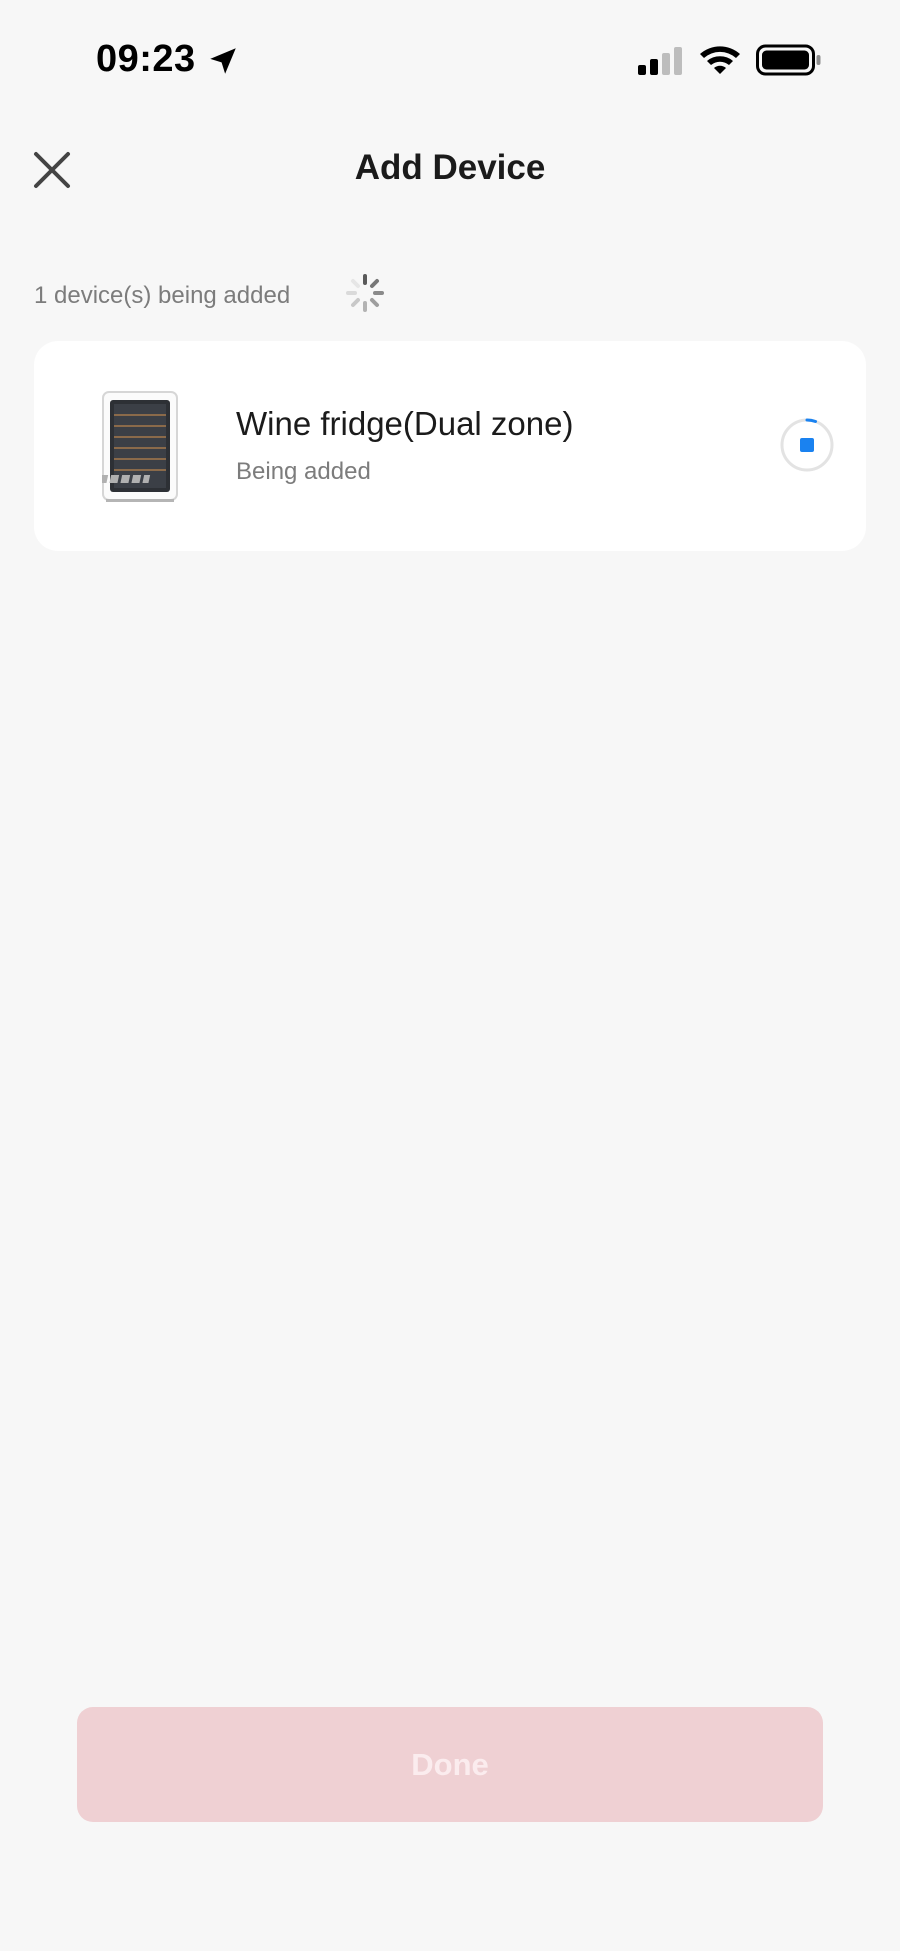 The width and height of the screenshot is (900, 1951). Describe the element at coordinates (450, 446) in the screenshot. I see `device-card: Wine fridge(Dual zone) Being added` at that location.